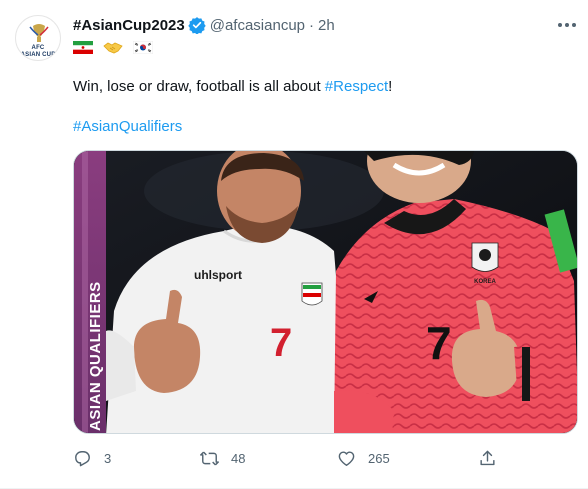  Describe the element at coordinates (379, 458) in the screenshot. I see `like-count: 265` at that location.